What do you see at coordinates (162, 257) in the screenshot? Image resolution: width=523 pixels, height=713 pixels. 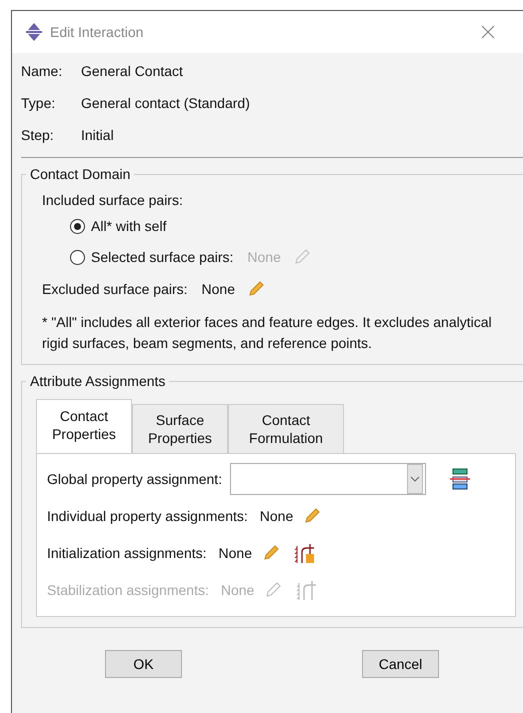 I see `radio-label: Selected surface pairs:` at bounding box center [162, 257].